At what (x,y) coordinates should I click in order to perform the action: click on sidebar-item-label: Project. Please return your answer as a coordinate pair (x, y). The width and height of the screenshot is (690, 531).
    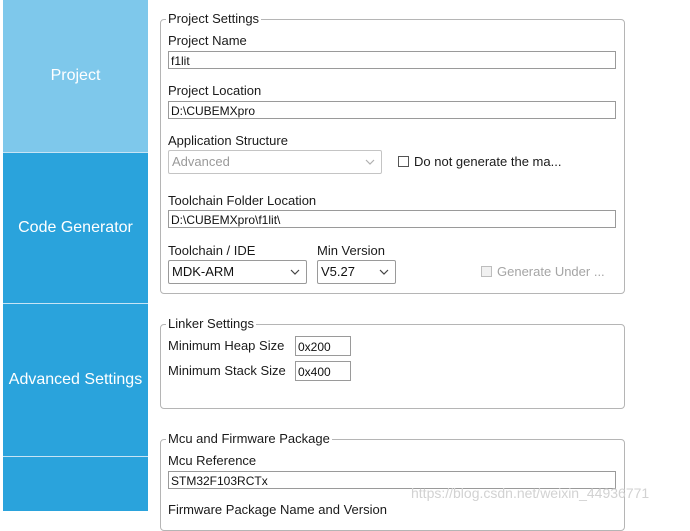
    Looking at the image, I should click on (75, 75).